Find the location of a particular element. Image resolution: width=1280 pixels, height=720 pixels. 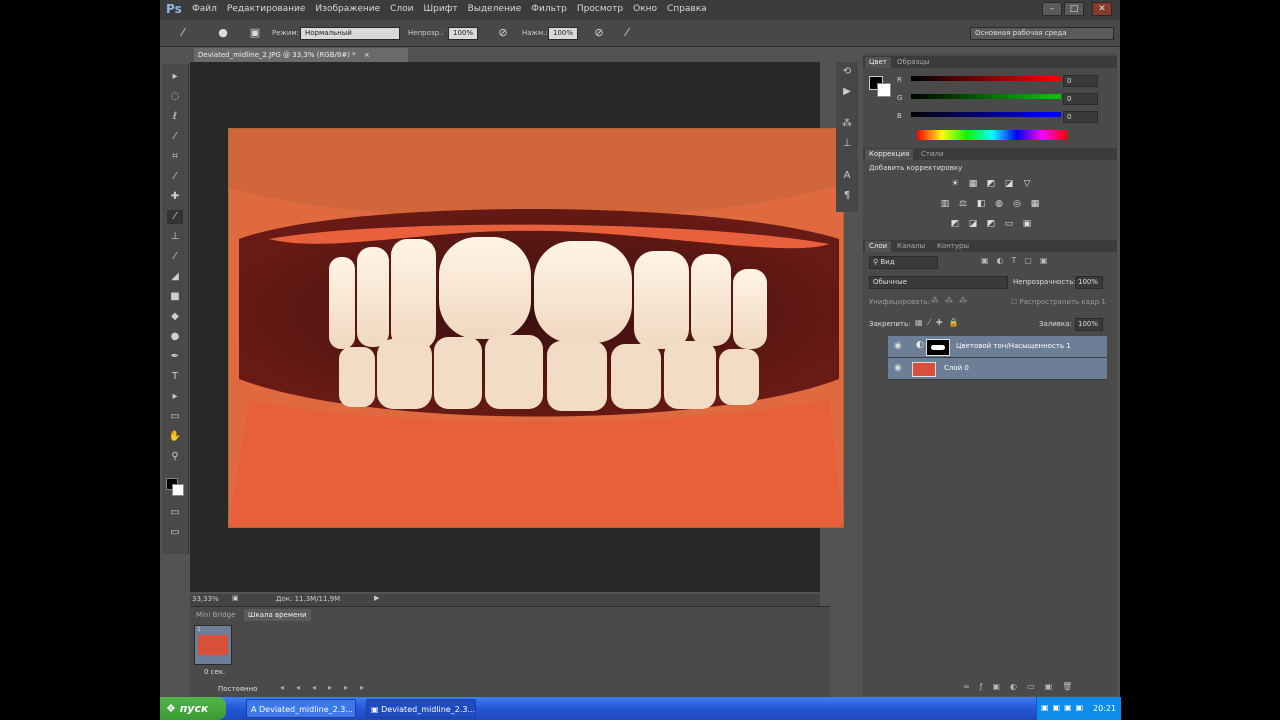

tray-icons: ▣▣▣▣ is located at coordinates (1064, 707).